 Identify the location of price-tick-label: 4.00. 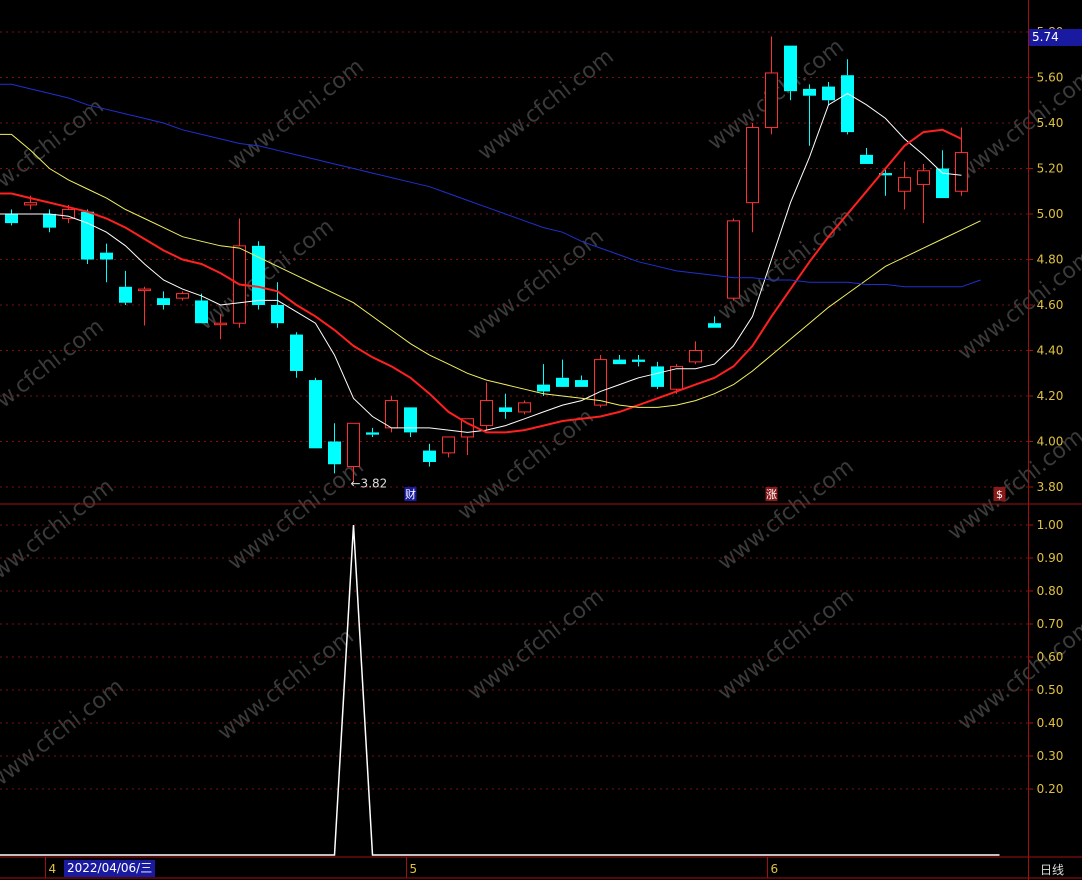
(1050, 442).